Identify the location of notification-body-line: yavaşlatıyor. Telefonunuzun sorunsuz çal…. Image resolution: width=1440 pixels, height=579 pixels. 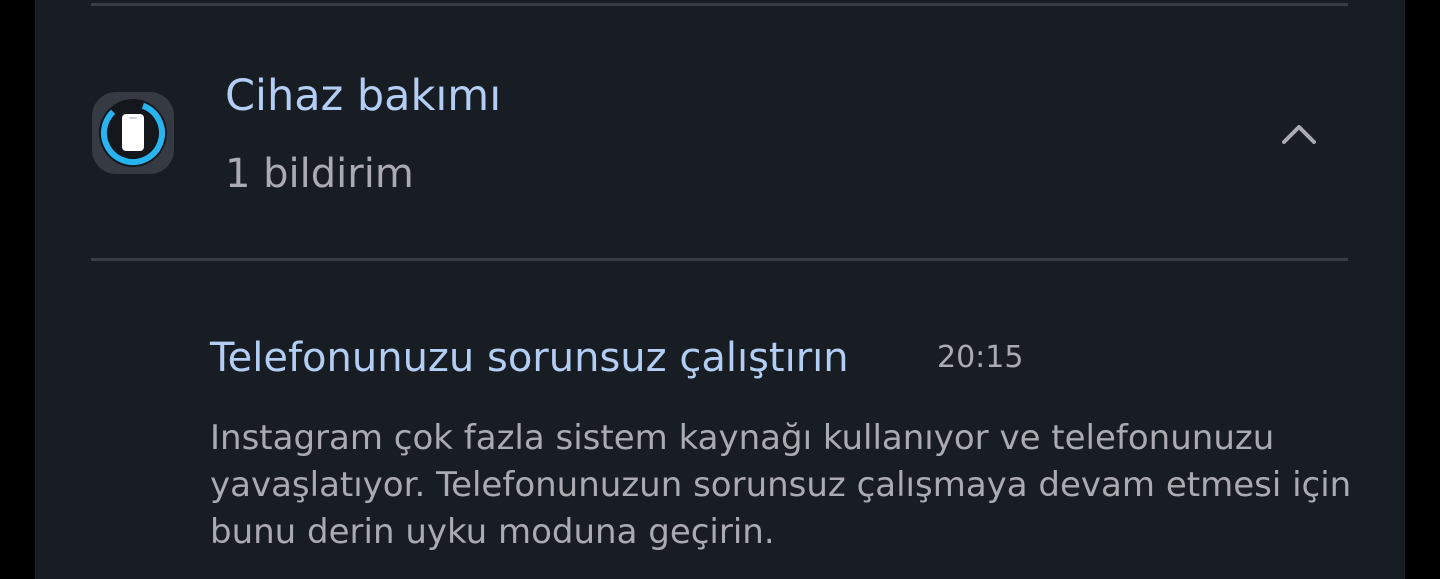
(781, 485).